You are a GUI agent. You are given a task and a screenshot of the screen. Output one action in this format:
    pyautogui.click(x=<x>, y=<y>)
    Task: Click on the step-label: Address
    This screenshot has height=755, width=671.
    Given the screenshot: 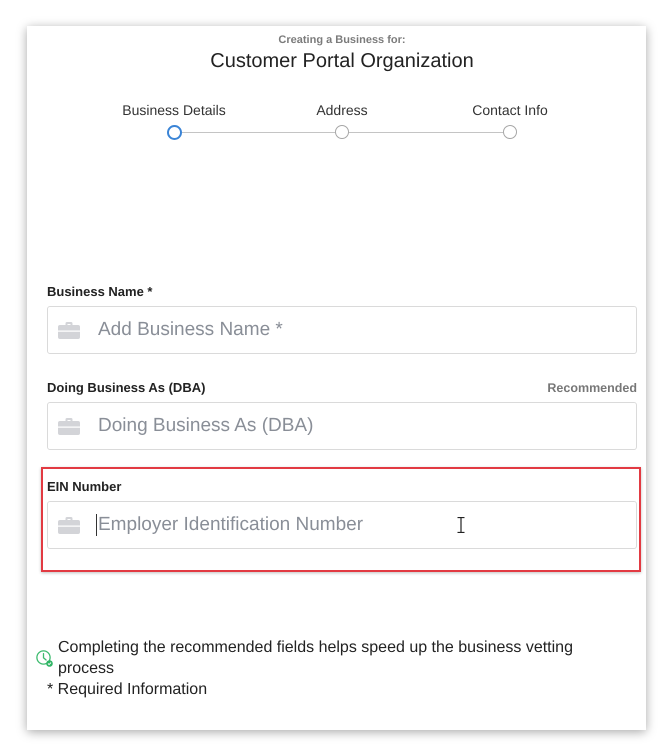 What is the action you would take?
    pyautogui.click(x=342, y=110)
    